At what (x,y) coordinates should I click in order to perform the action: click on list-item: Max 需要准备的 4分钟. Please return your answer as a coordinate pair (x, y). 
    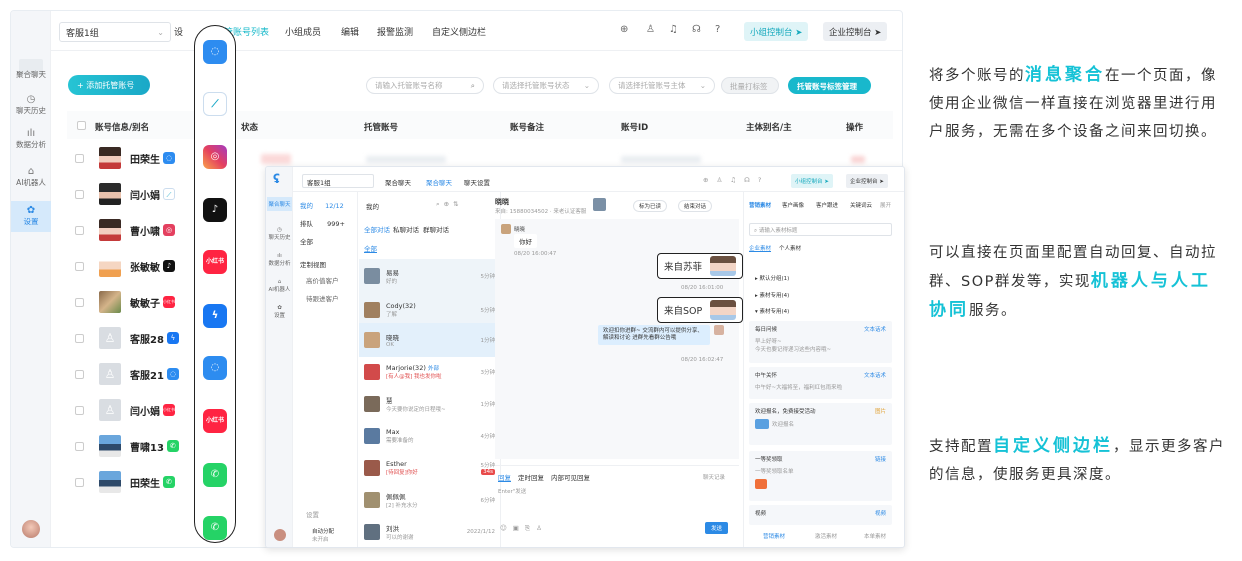
    Looking at the image, I should click on (430, 436).